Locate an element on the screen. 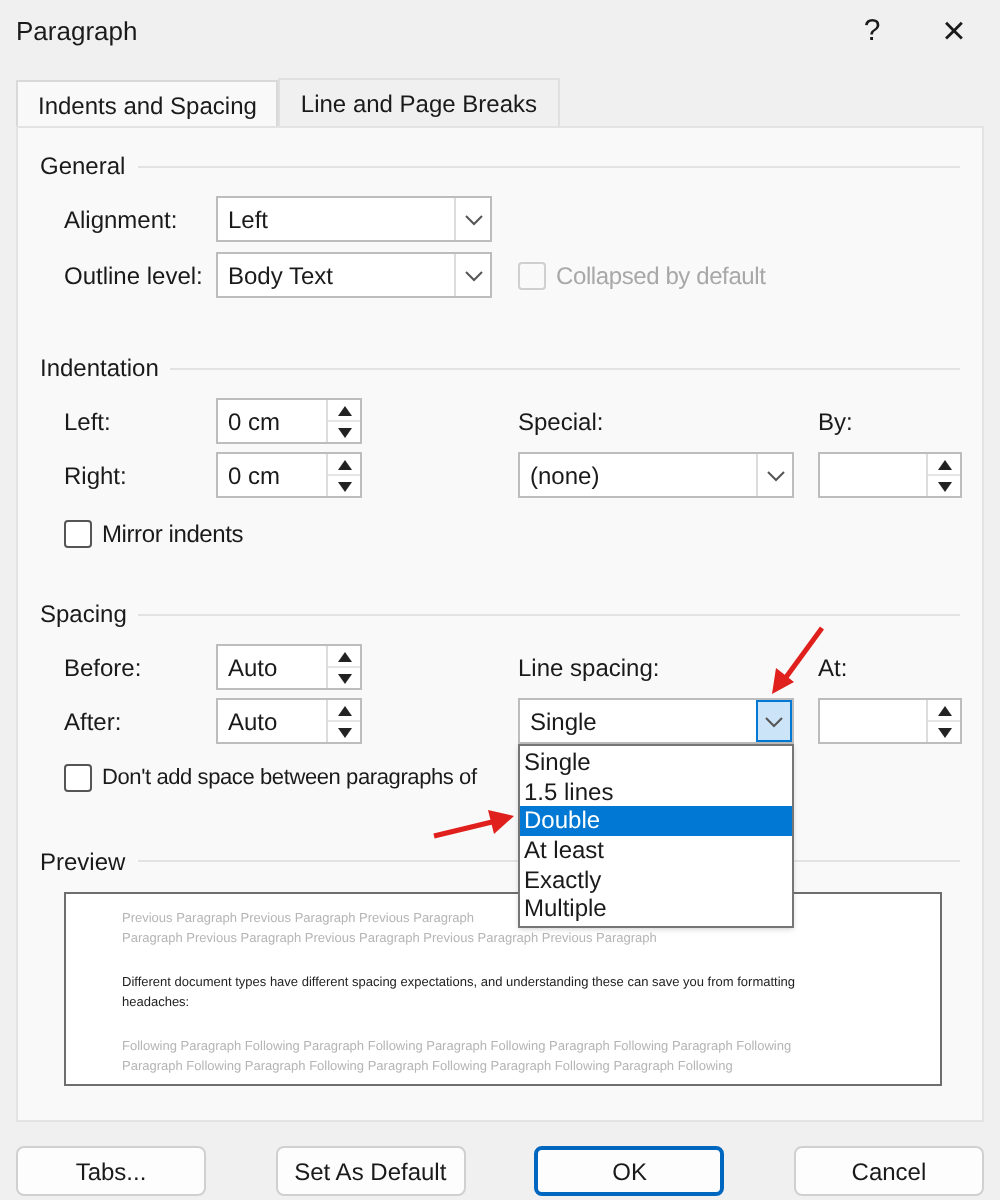 The height and width of the screenshot is (1200, 1000). checkbox-label: Collapsed by default is located at coordinates (661, 276).